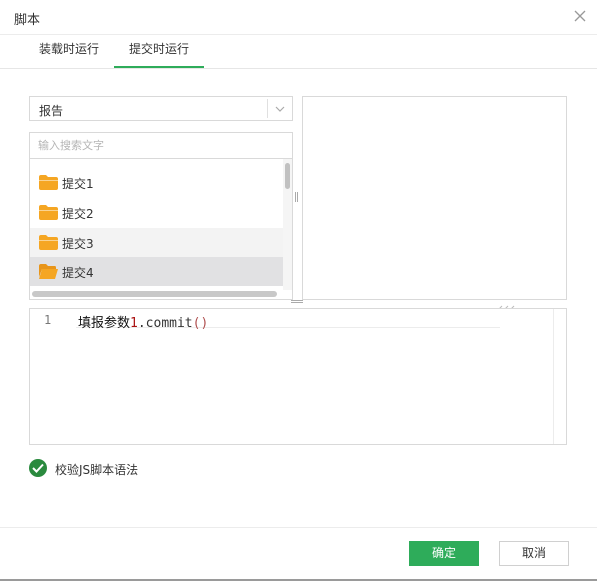  I want to click on vertical-scroll-thumb, so click(287, 176).